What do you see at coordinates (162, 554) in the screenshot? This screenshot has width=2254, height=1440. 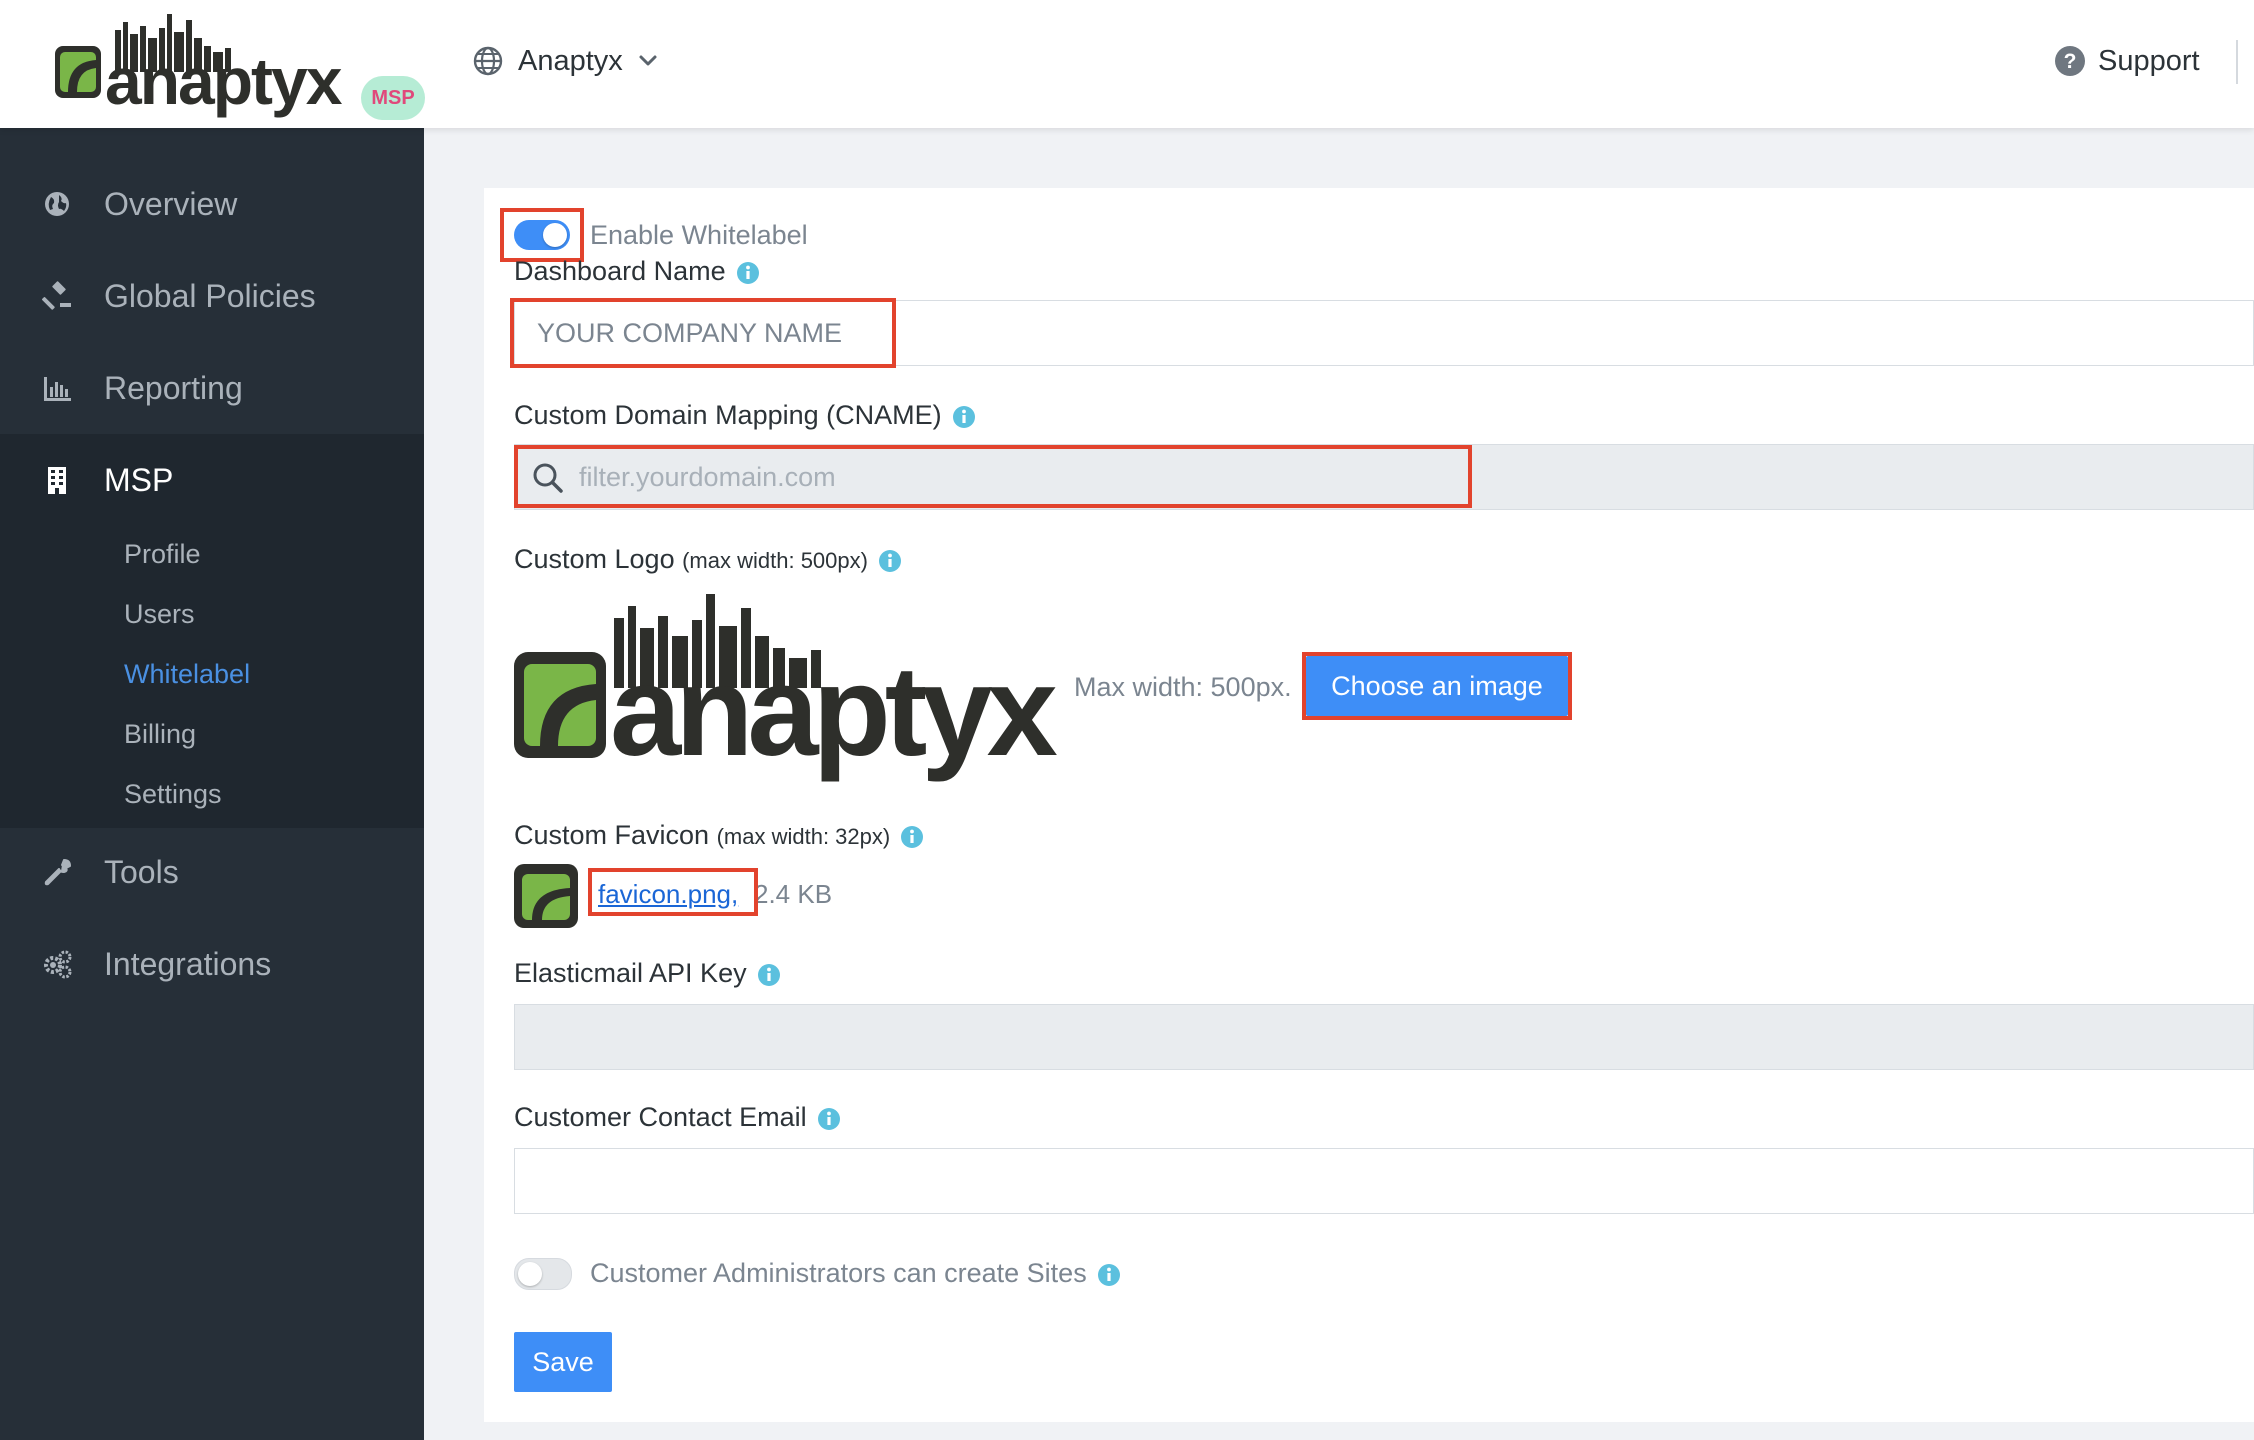 I see `sidebar-subitem-profile: Profile` at bounding box center [162, 554].